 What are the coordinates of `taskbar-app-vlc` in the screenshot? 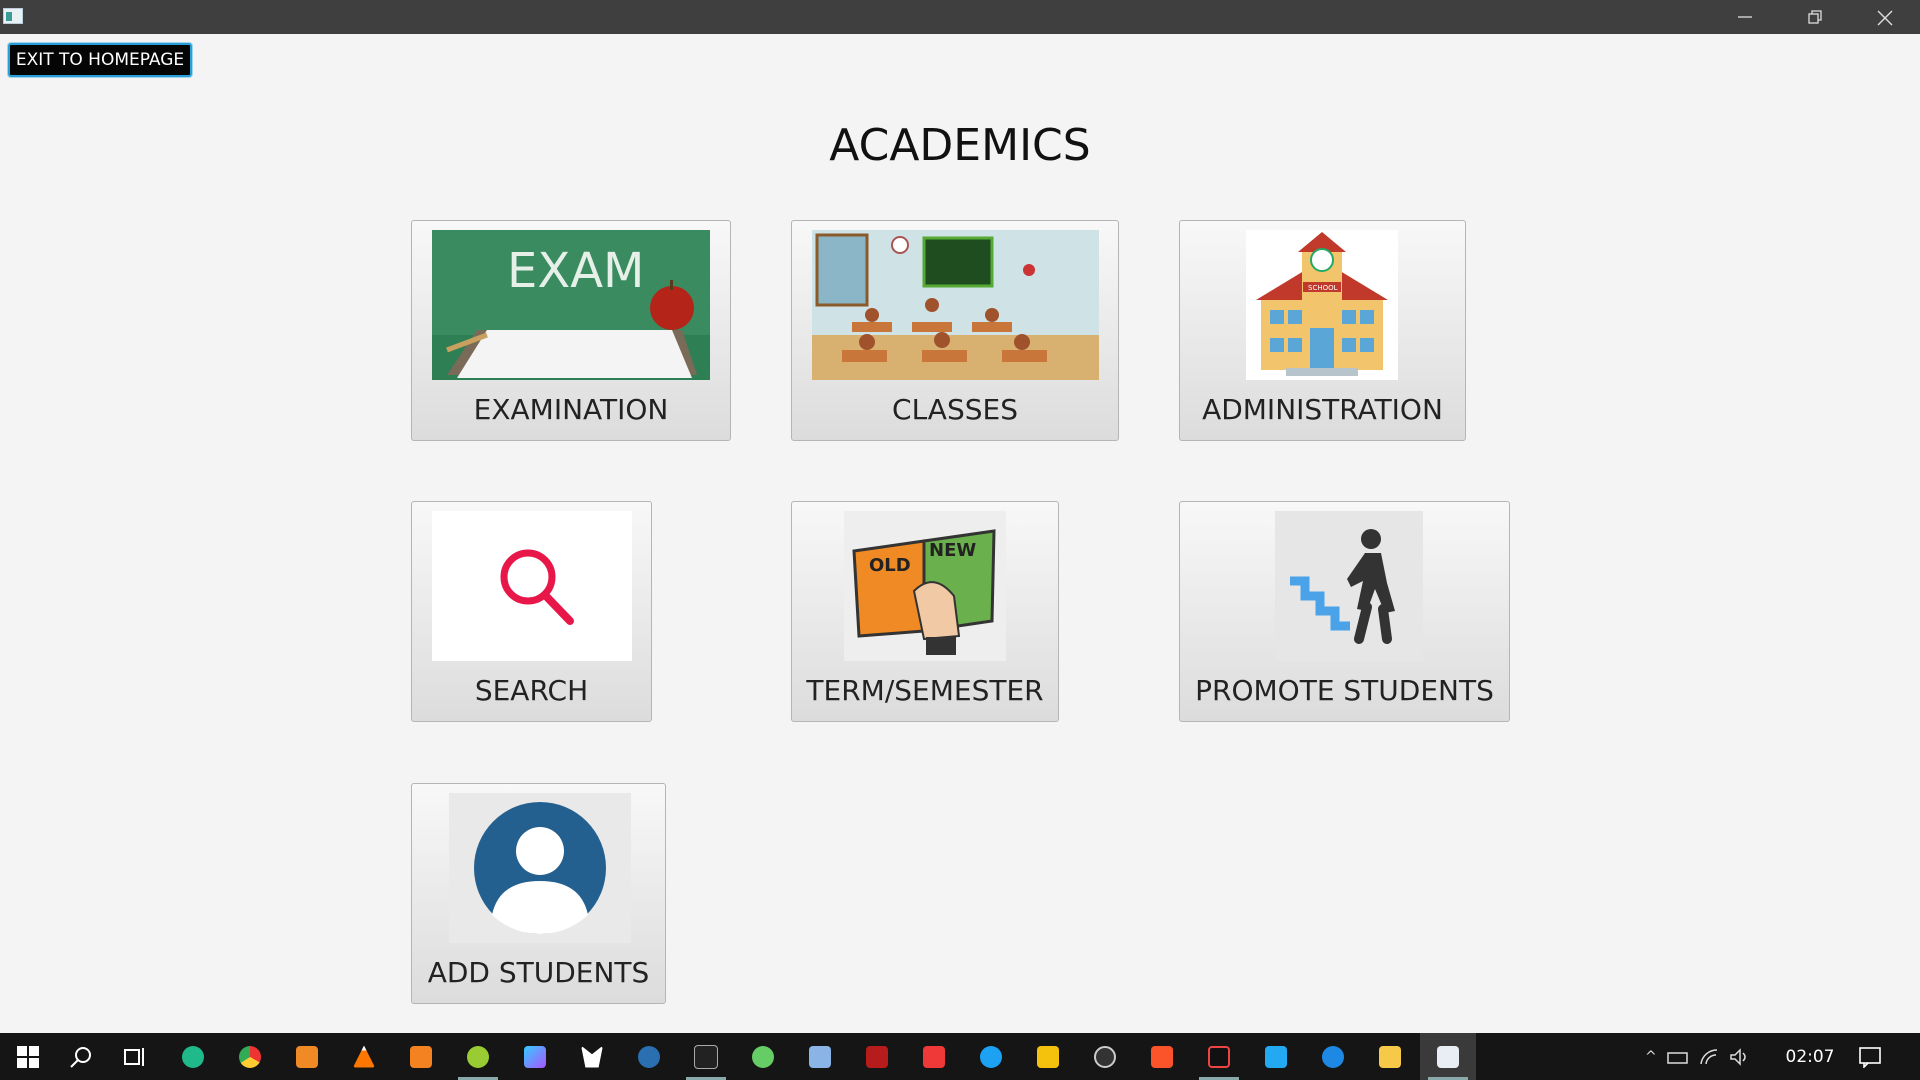 It's located at (364, 1056).